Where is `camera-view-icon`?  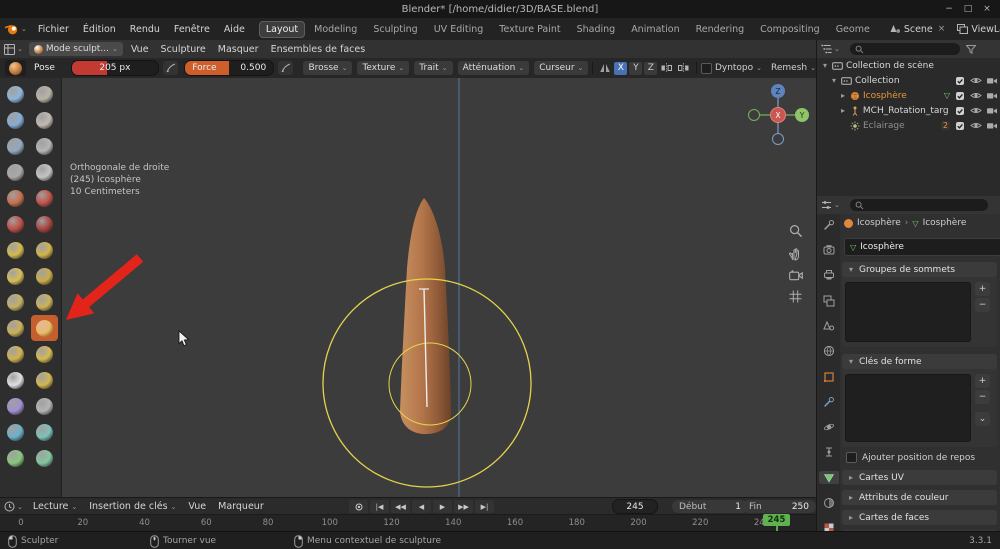 camera-view-icon is located at coordinates (796, 275).